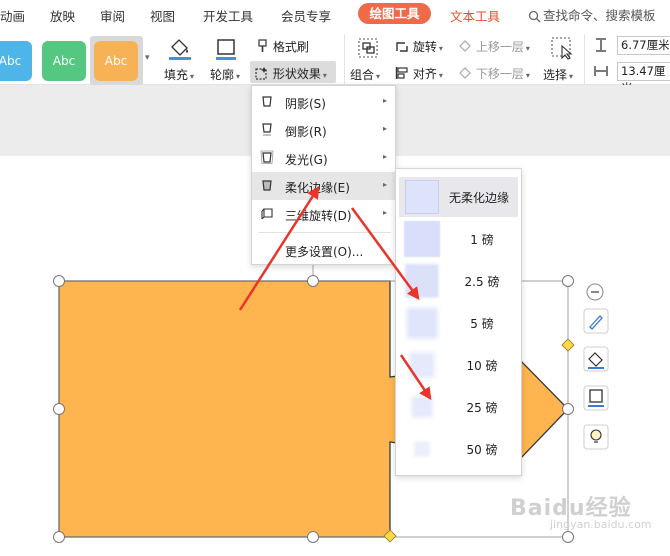  I want to click on style-brush-icon, so click(596, 321).